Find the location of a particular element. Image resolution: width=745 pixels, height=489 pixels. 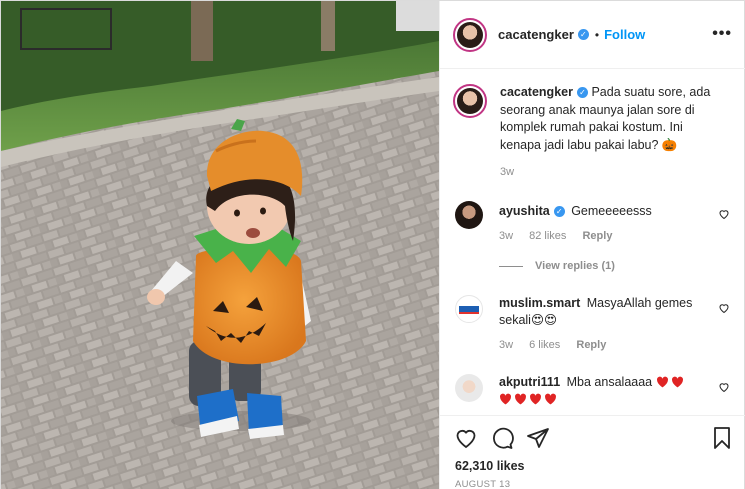

author-username: cacatengker is located at coordinates (536, 34).